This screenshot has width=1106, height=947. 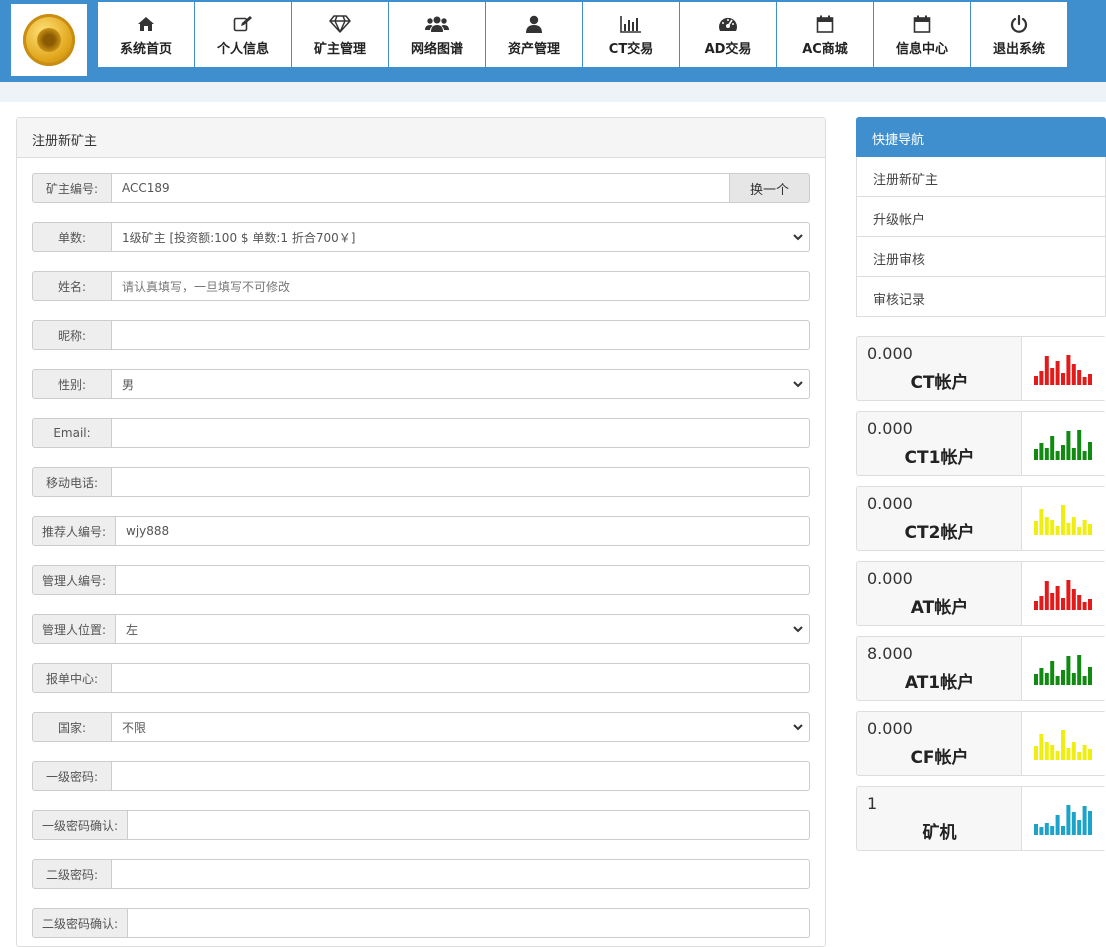 What do you see at coordinates (461, 727) in the screenshot?
I see `select-field: 不限` at bounding box center [461, 727].